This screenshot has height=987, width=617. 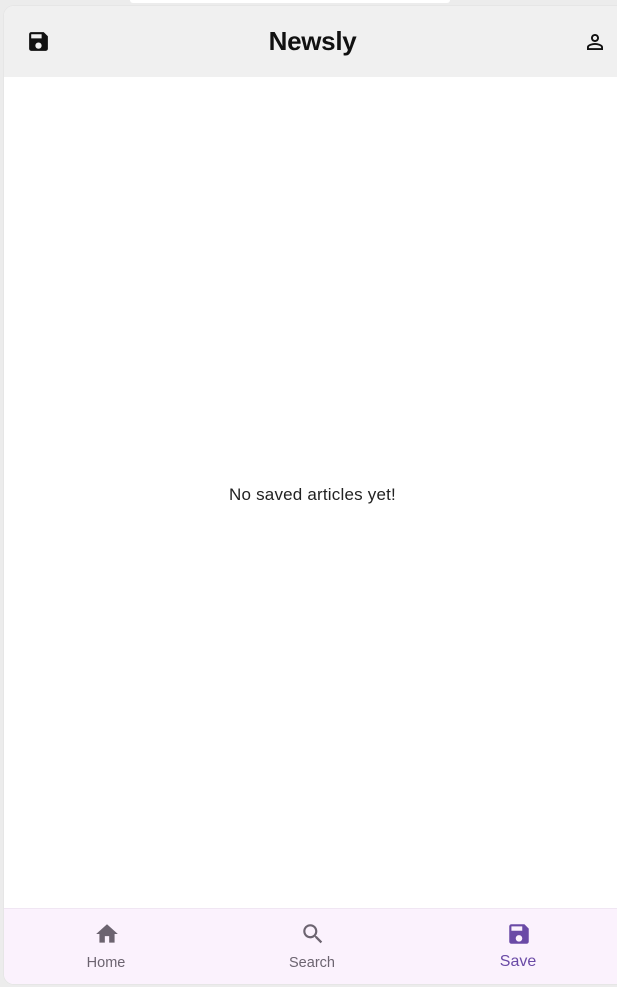 I want to click on person-icon, so click(x=595, y=42).